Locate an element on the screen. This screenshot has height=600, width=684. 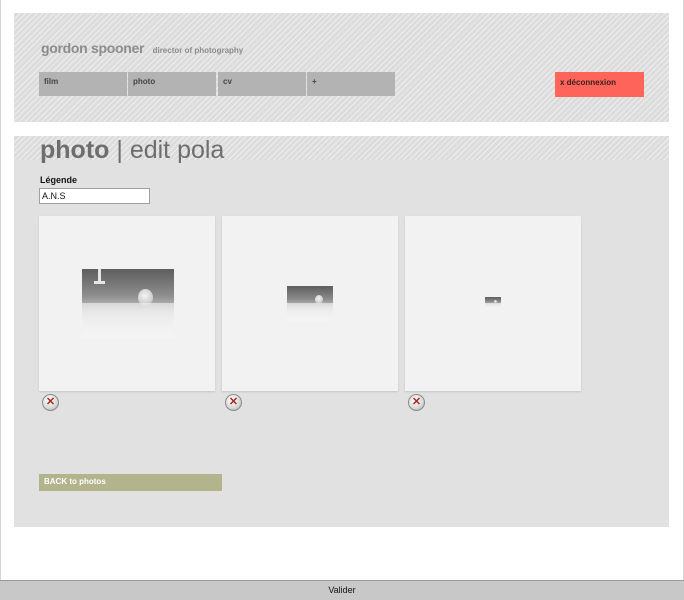
nav-film: film is located at coordinates (83, 84).